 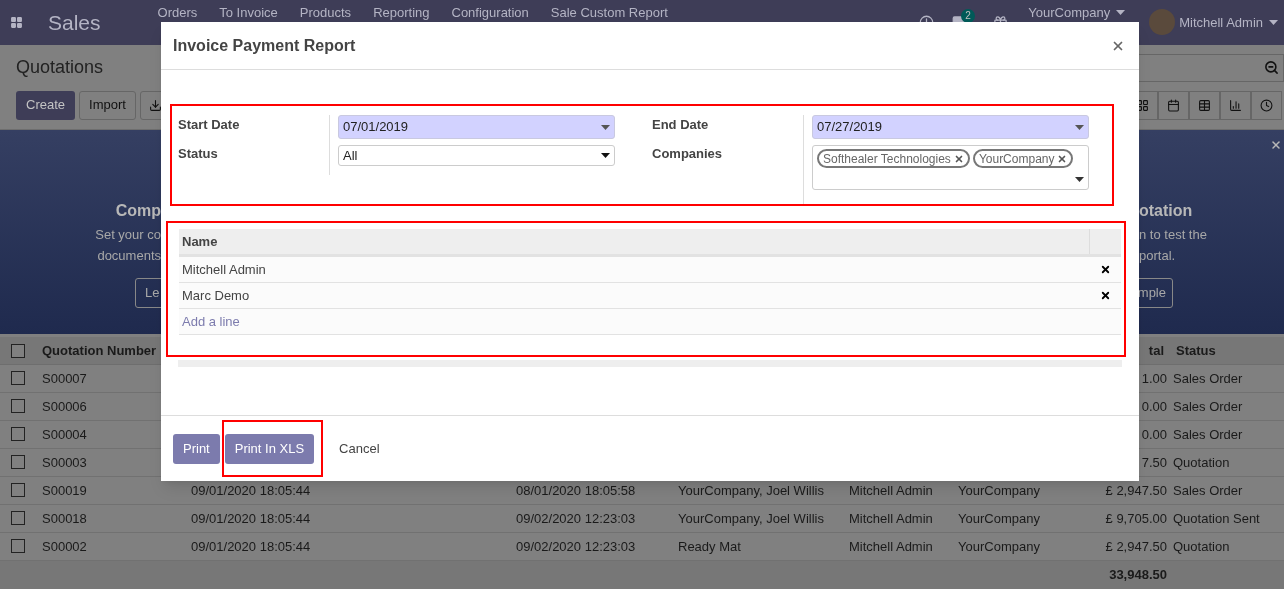 What do you see at coordinates (325, 12) in the screenshot?
I see `menu-item: Products` at bounding box center [325, 12].